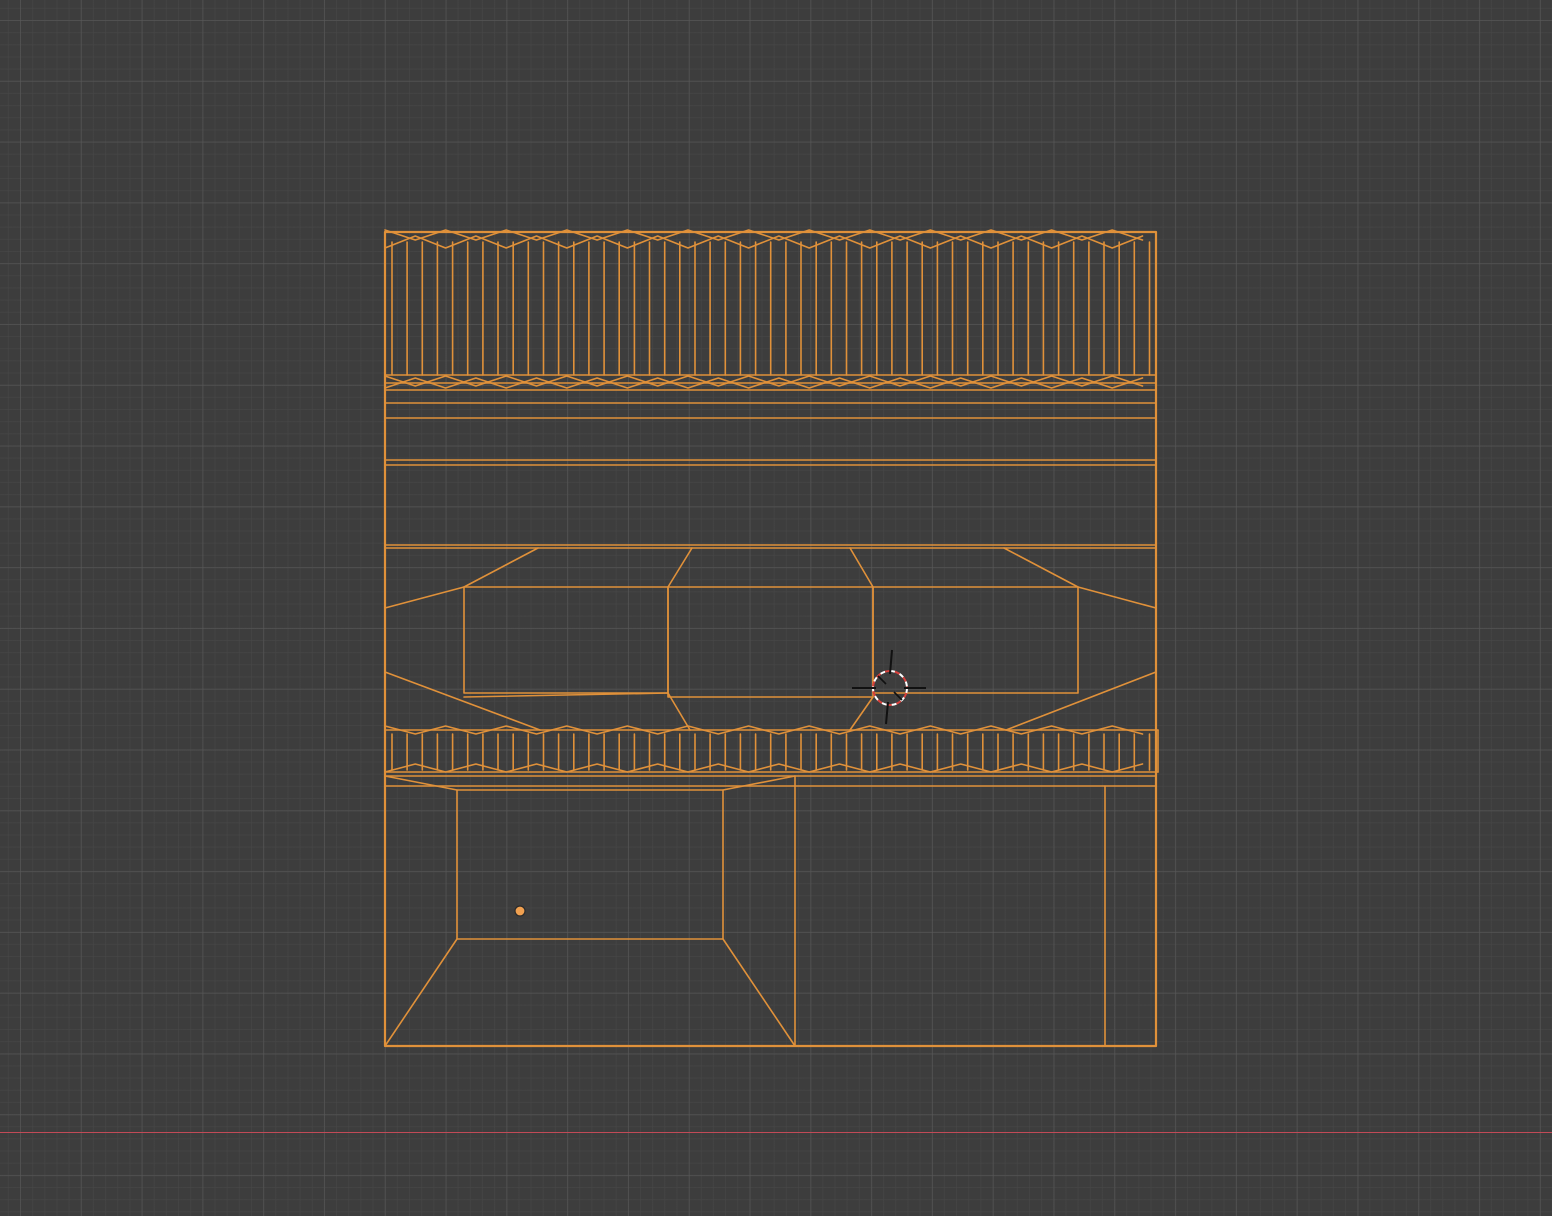  What do you see at coordinates (890, 690) in the screenshot?
I see `3d-cursor-icon` at bounding box center [890, 690].